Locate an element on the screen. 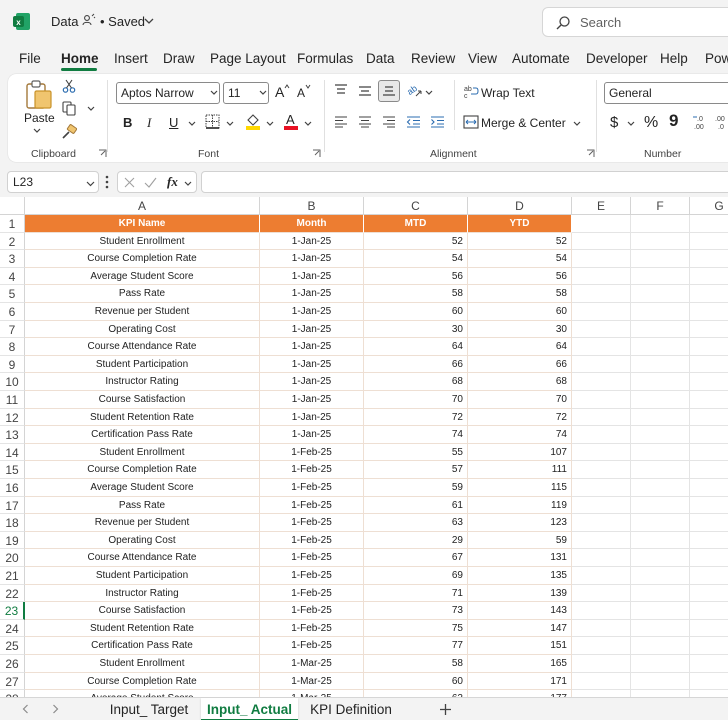  row-header: 17 is located at coordinates (12, 505).